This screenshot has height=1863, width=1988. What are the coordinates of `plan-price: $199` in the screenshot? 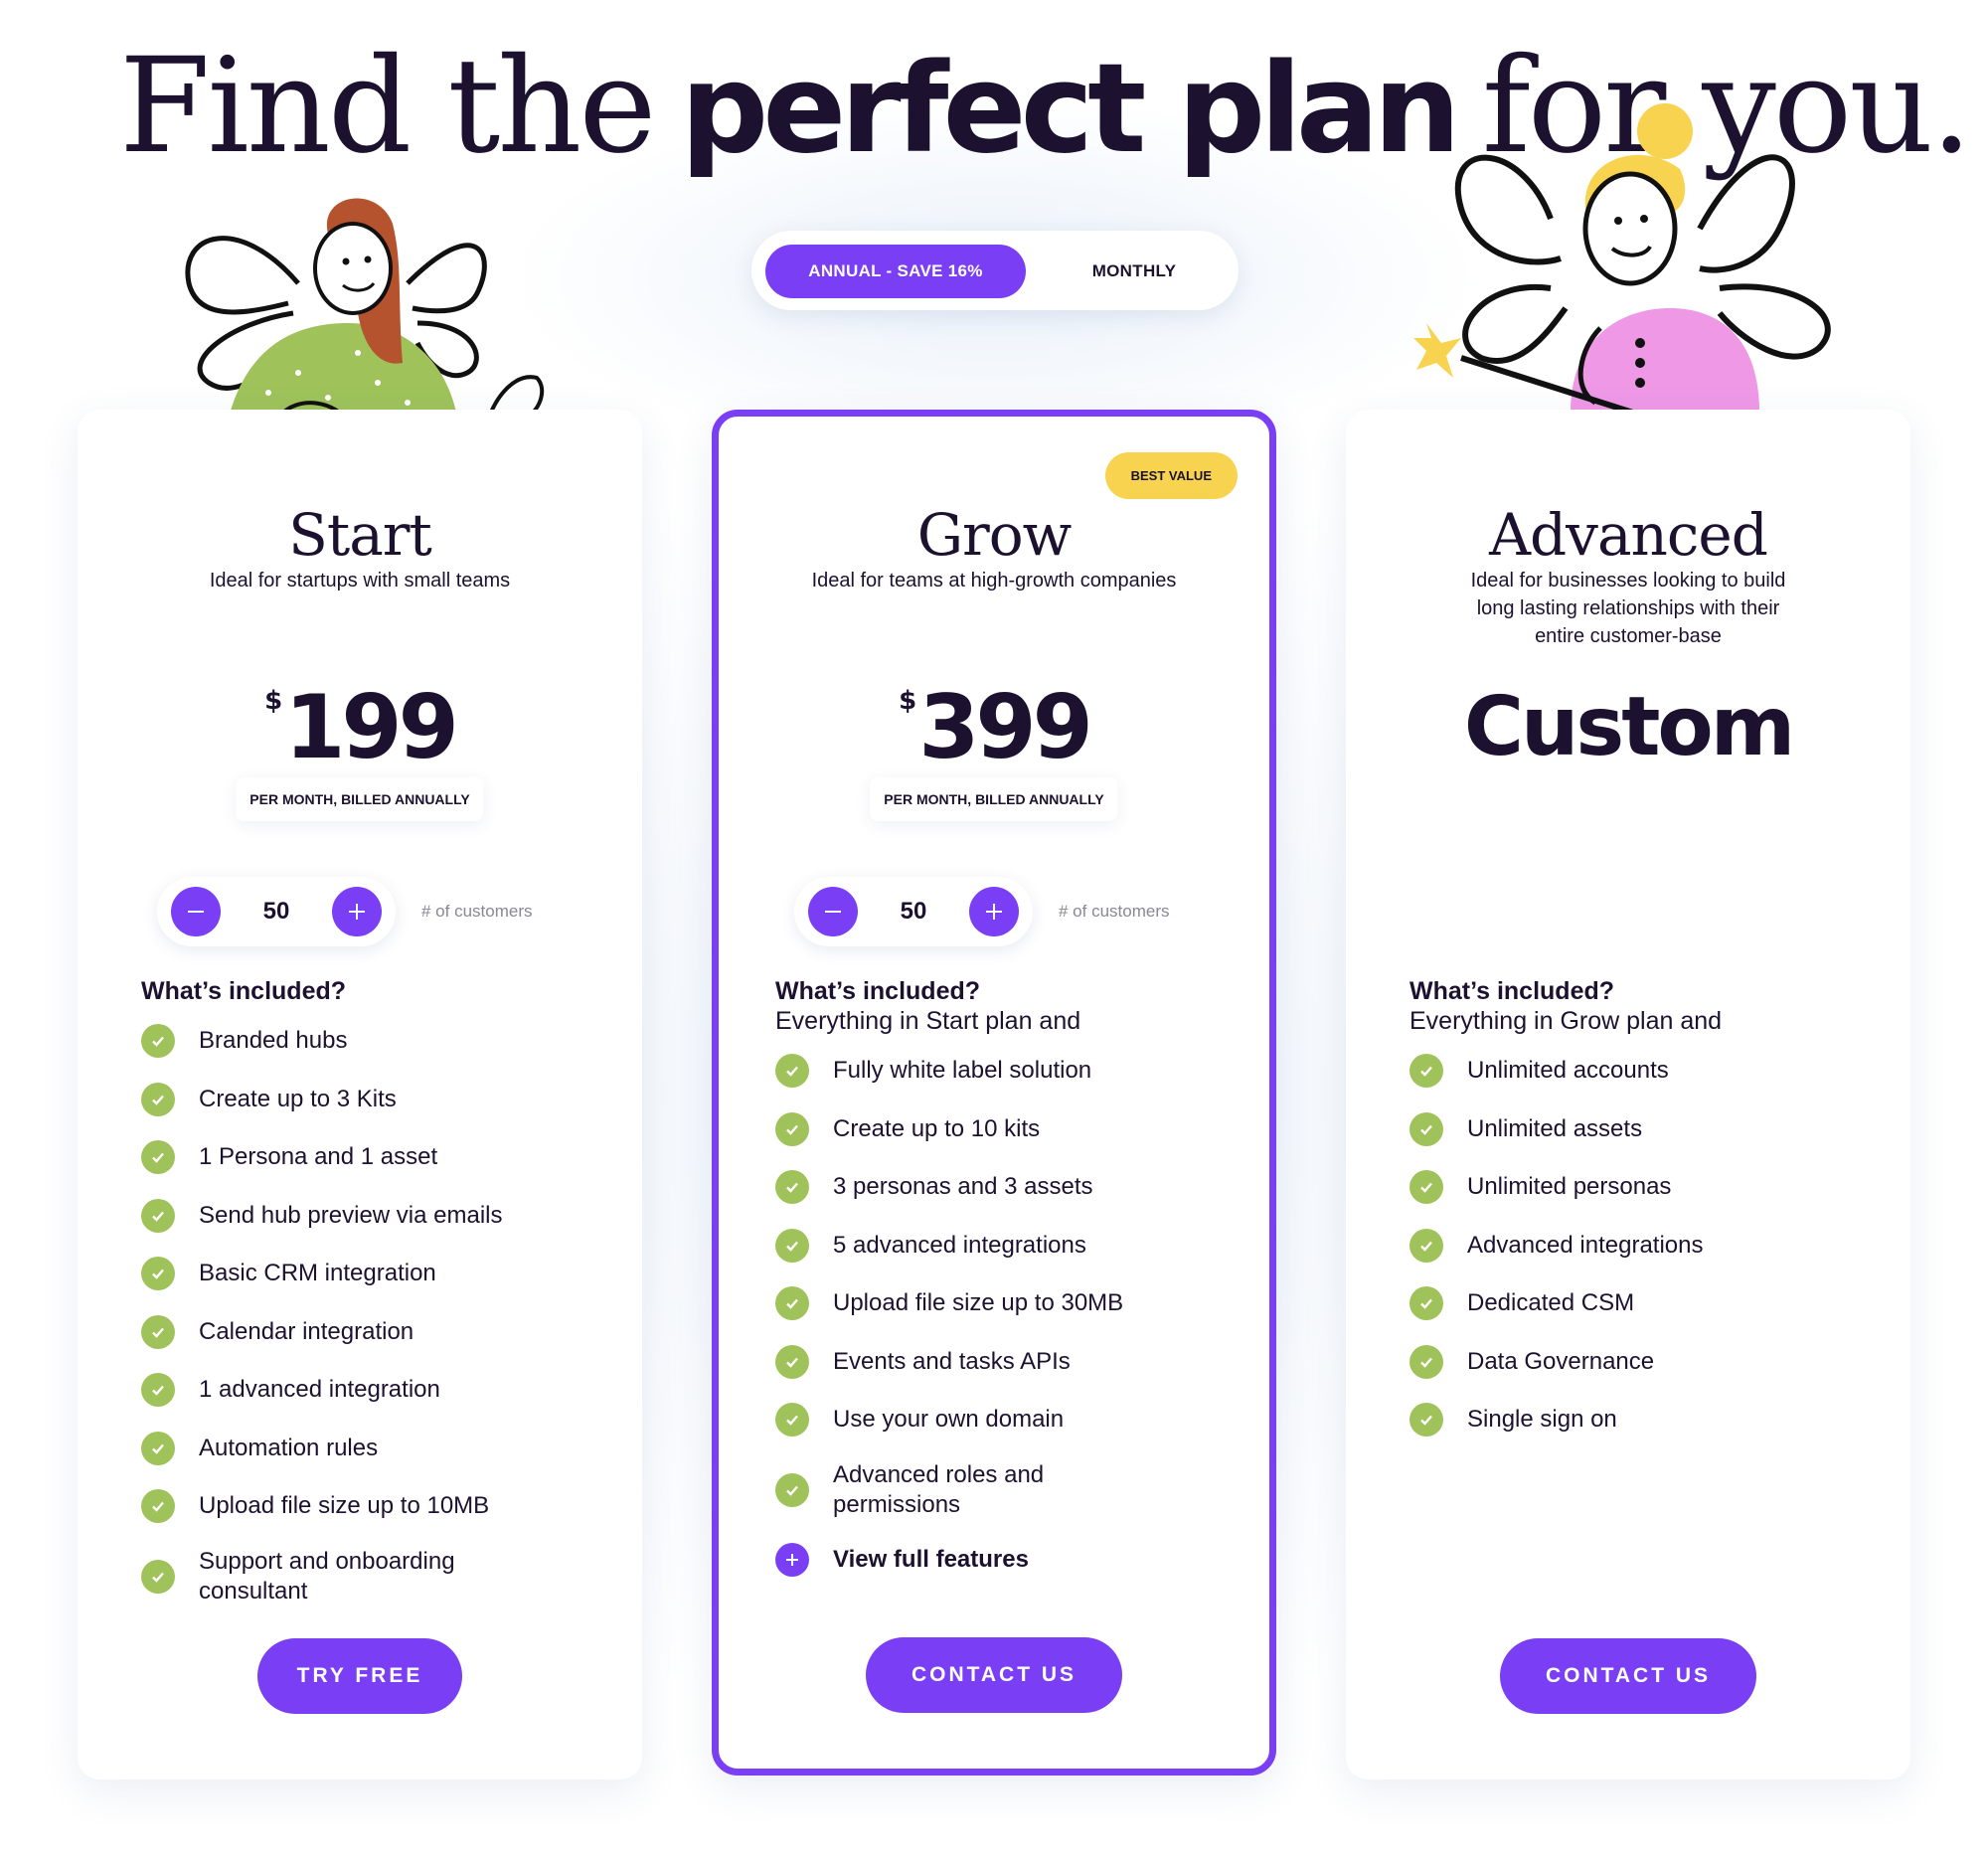 It's located at (360, 727).